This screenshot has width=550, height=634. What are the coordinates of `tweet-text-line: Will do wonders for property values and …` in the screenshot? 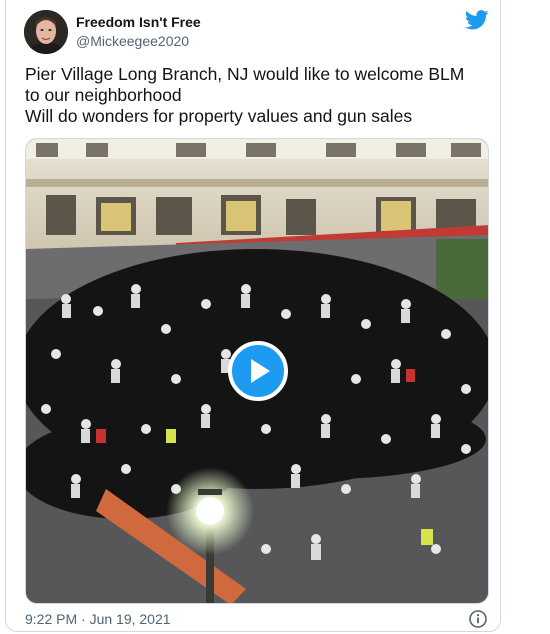 It's located at (219, 116).